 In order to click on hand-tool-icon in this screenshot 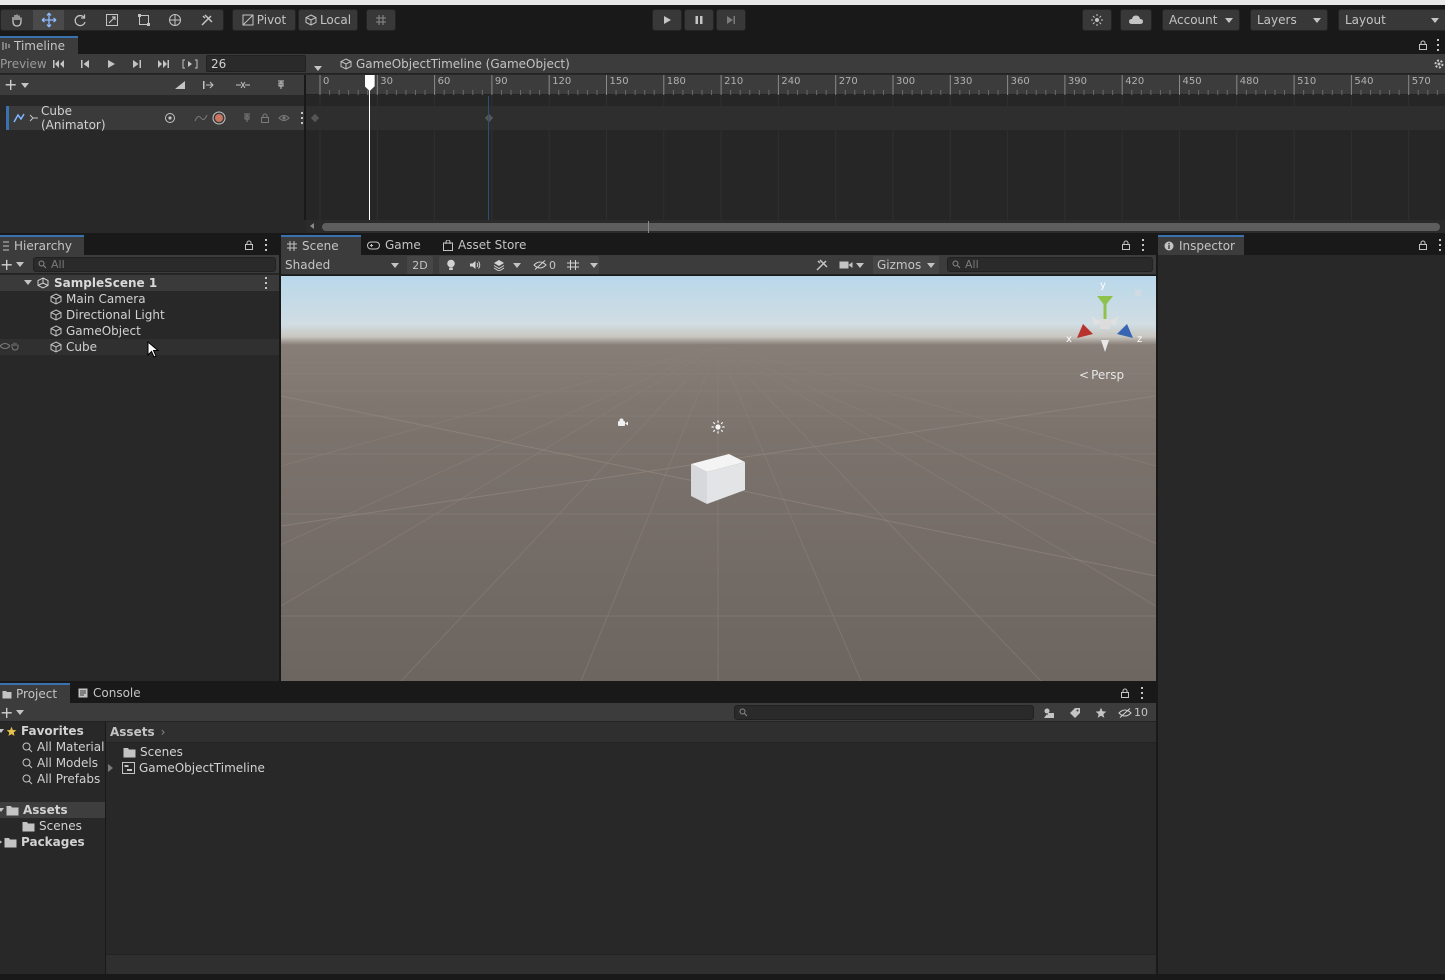, I will do `click(17, 20)`.